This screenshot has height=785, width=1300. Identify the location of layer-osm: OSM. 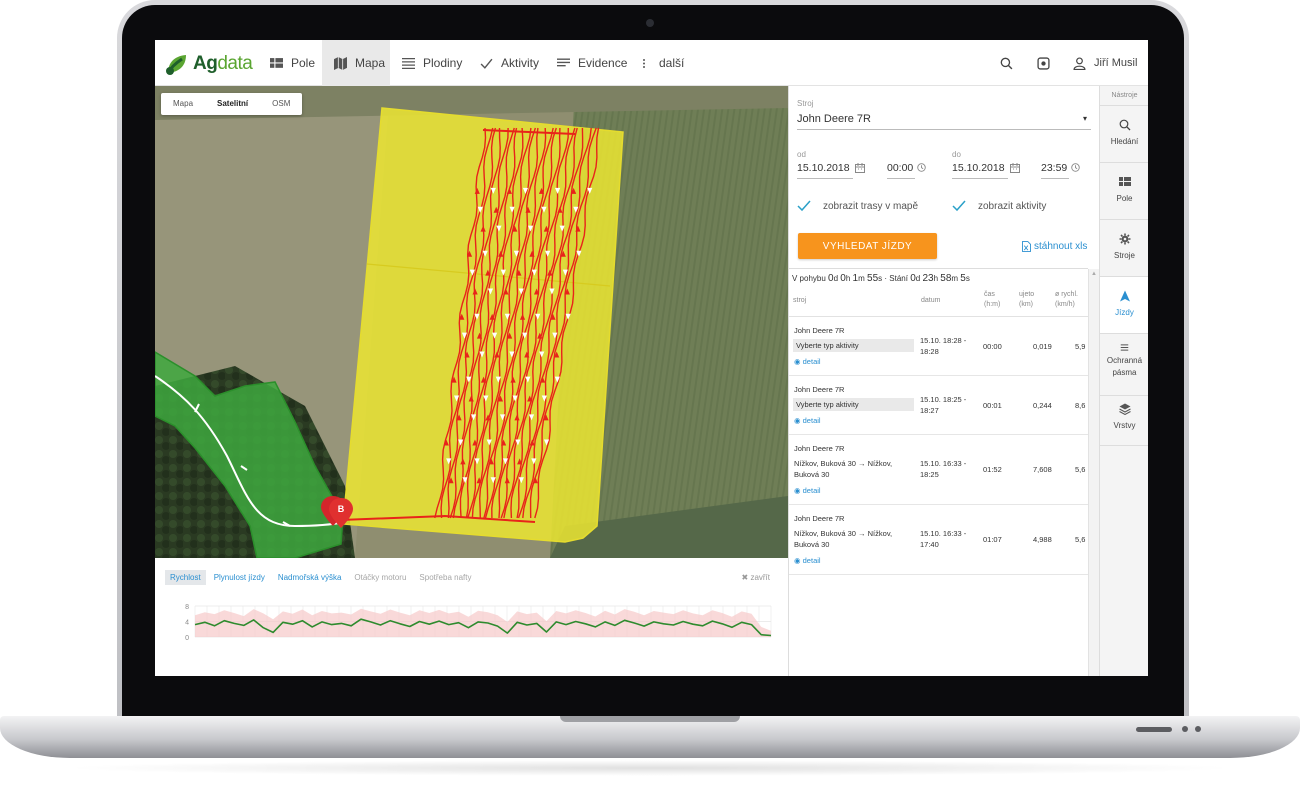
(281, 104).